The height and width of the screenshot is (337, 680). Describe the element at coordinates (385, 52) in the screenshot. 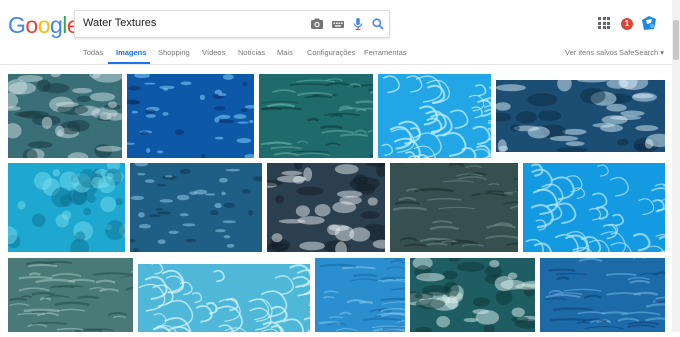

I see `tab-ferramentas: Ferramentas` at that location.